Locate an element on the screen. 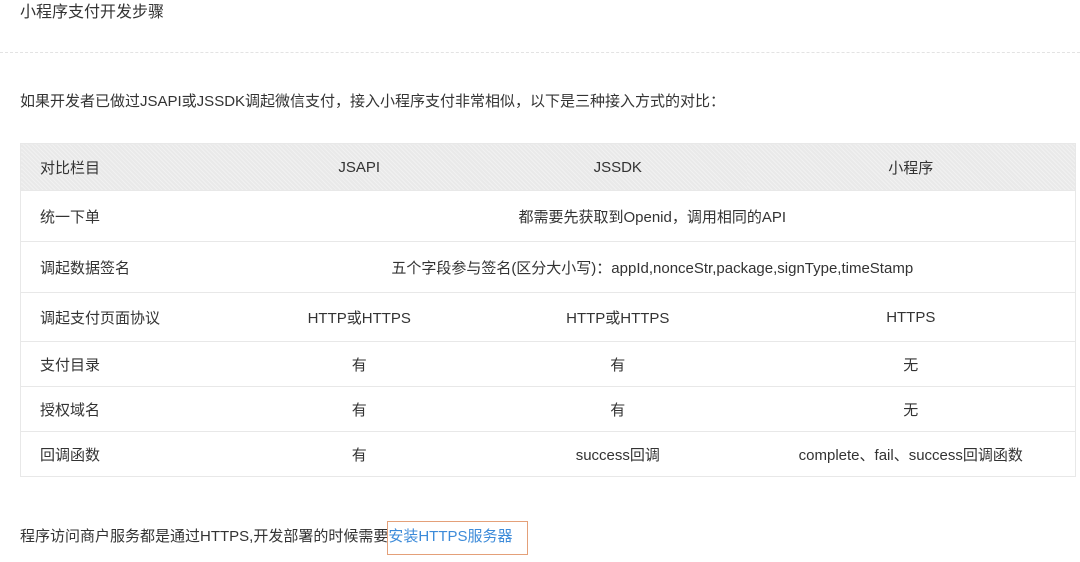 The width and height of the screenshot is (1080, 562). cell-jssdk: HTTP或HTTPS is located at coordinates (618, 317).